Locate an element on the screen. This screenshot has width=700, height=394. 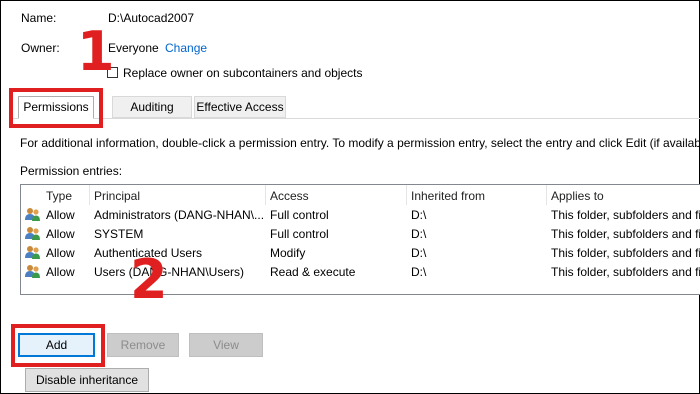
remove-button: Remove is located at coordinates (143, 345).